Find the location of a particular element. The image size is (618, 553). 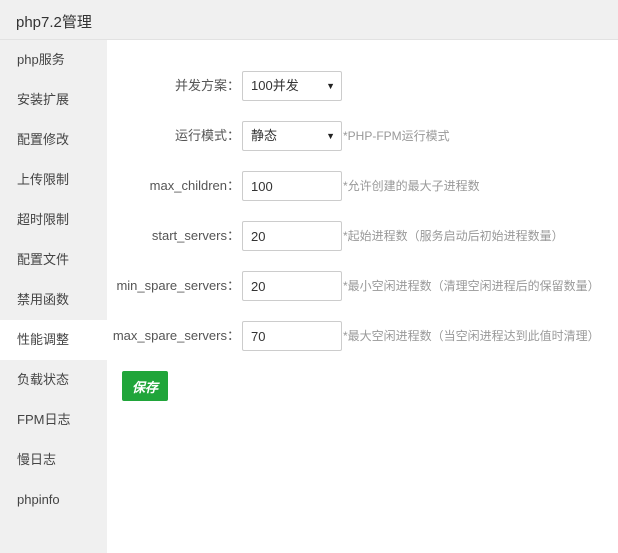

min-spare-servers-label: min_spare_servers： is located at coordinates (178, 285).